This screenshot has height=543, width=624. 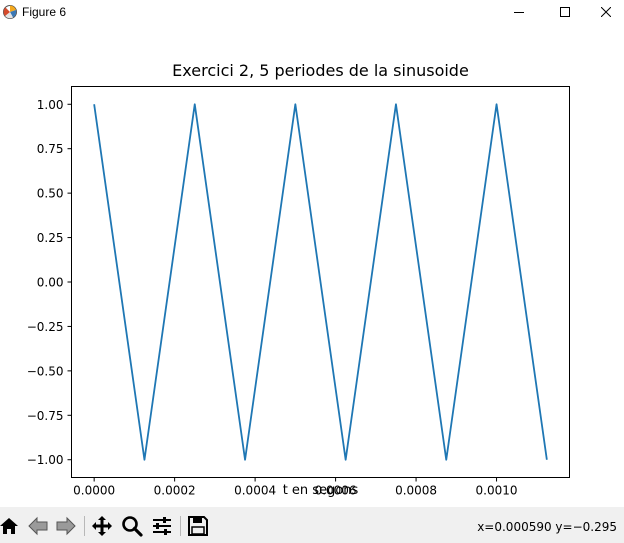 I want to click on zoom-magnifier-icon, so click(x=132, y=526).